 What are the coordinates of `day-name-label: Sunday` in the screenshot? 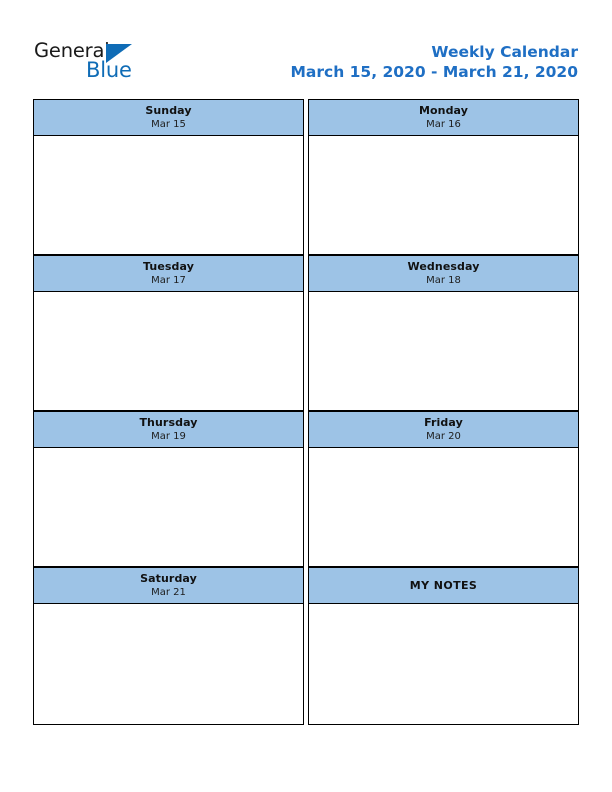 It's located at (168, 110).